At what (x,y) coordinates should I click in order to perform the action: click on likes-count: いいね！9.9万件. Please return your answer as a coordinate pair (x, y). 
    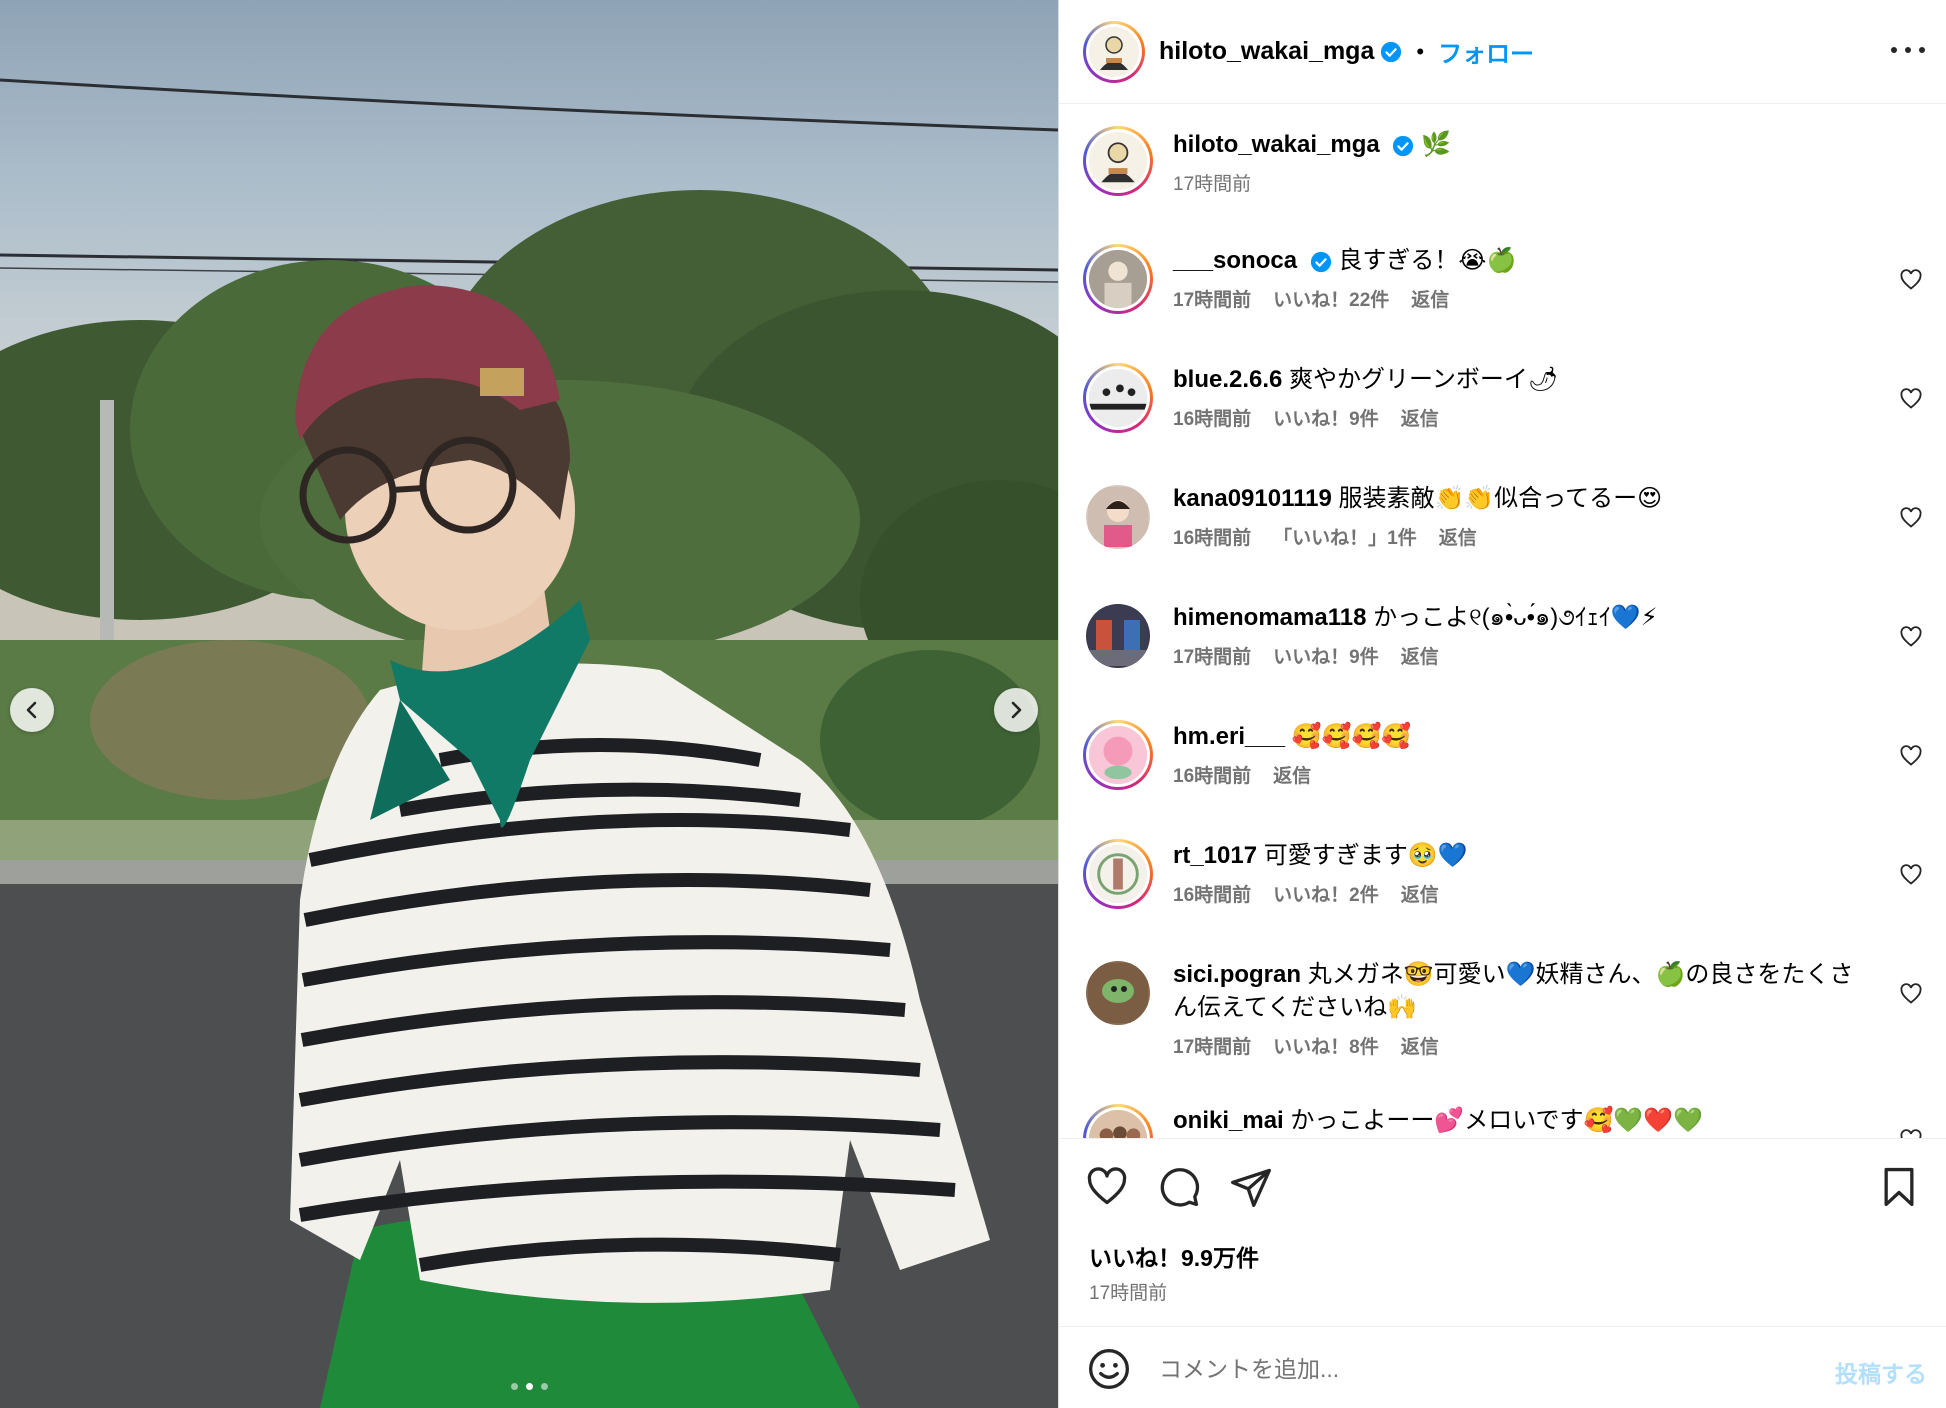
    Looking at the image, I should click on (1174, 1256).